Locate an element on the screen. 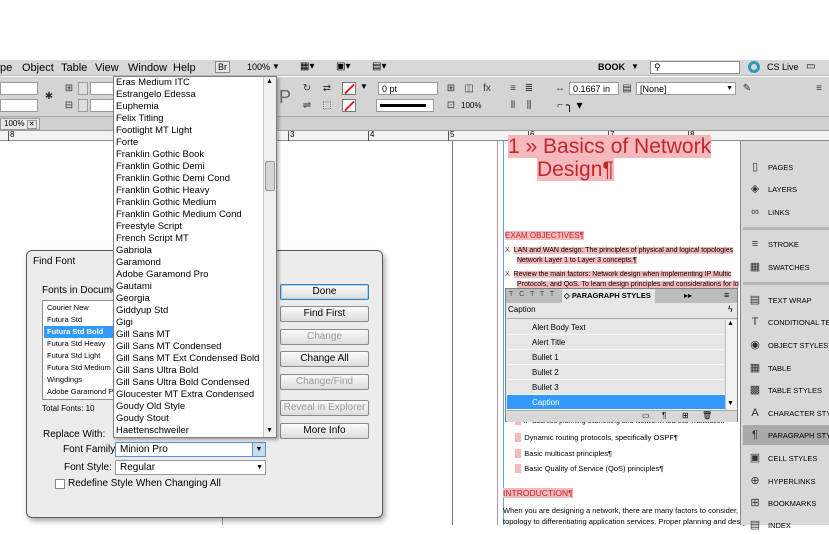 The height and width of the screenshot is (535, 829). object-style-select: [None] ▼ is located at coordinates (686, 88).